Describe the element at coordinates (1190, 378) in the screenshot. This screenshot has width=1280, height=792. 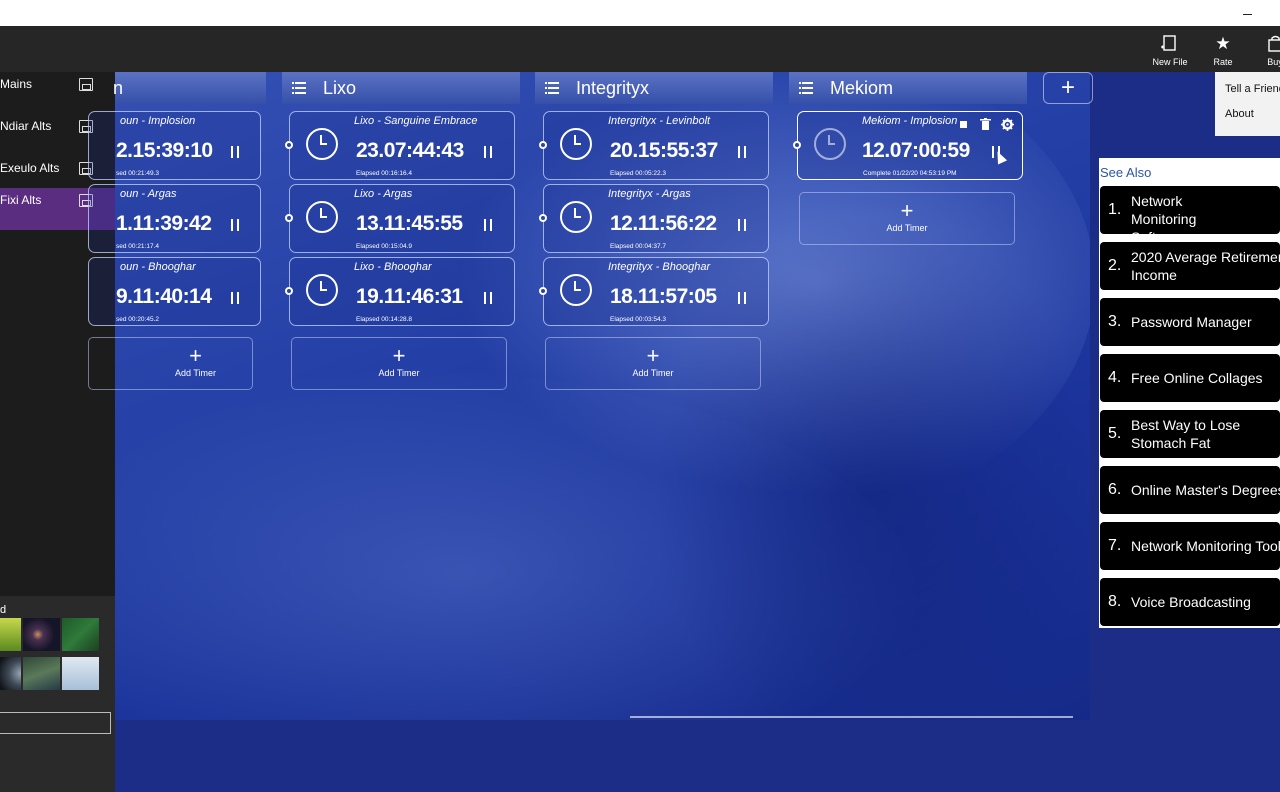
I see `see-also-link: 4. Free Online Collages` at that location.